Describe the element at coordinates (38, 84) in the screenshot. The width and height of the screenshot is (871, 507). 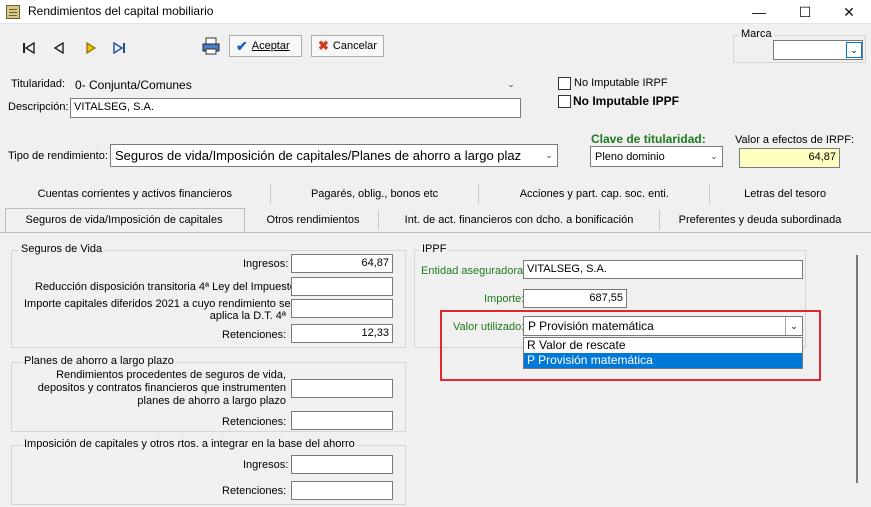
I see `titularidad-label: Titularidad:` at that location.